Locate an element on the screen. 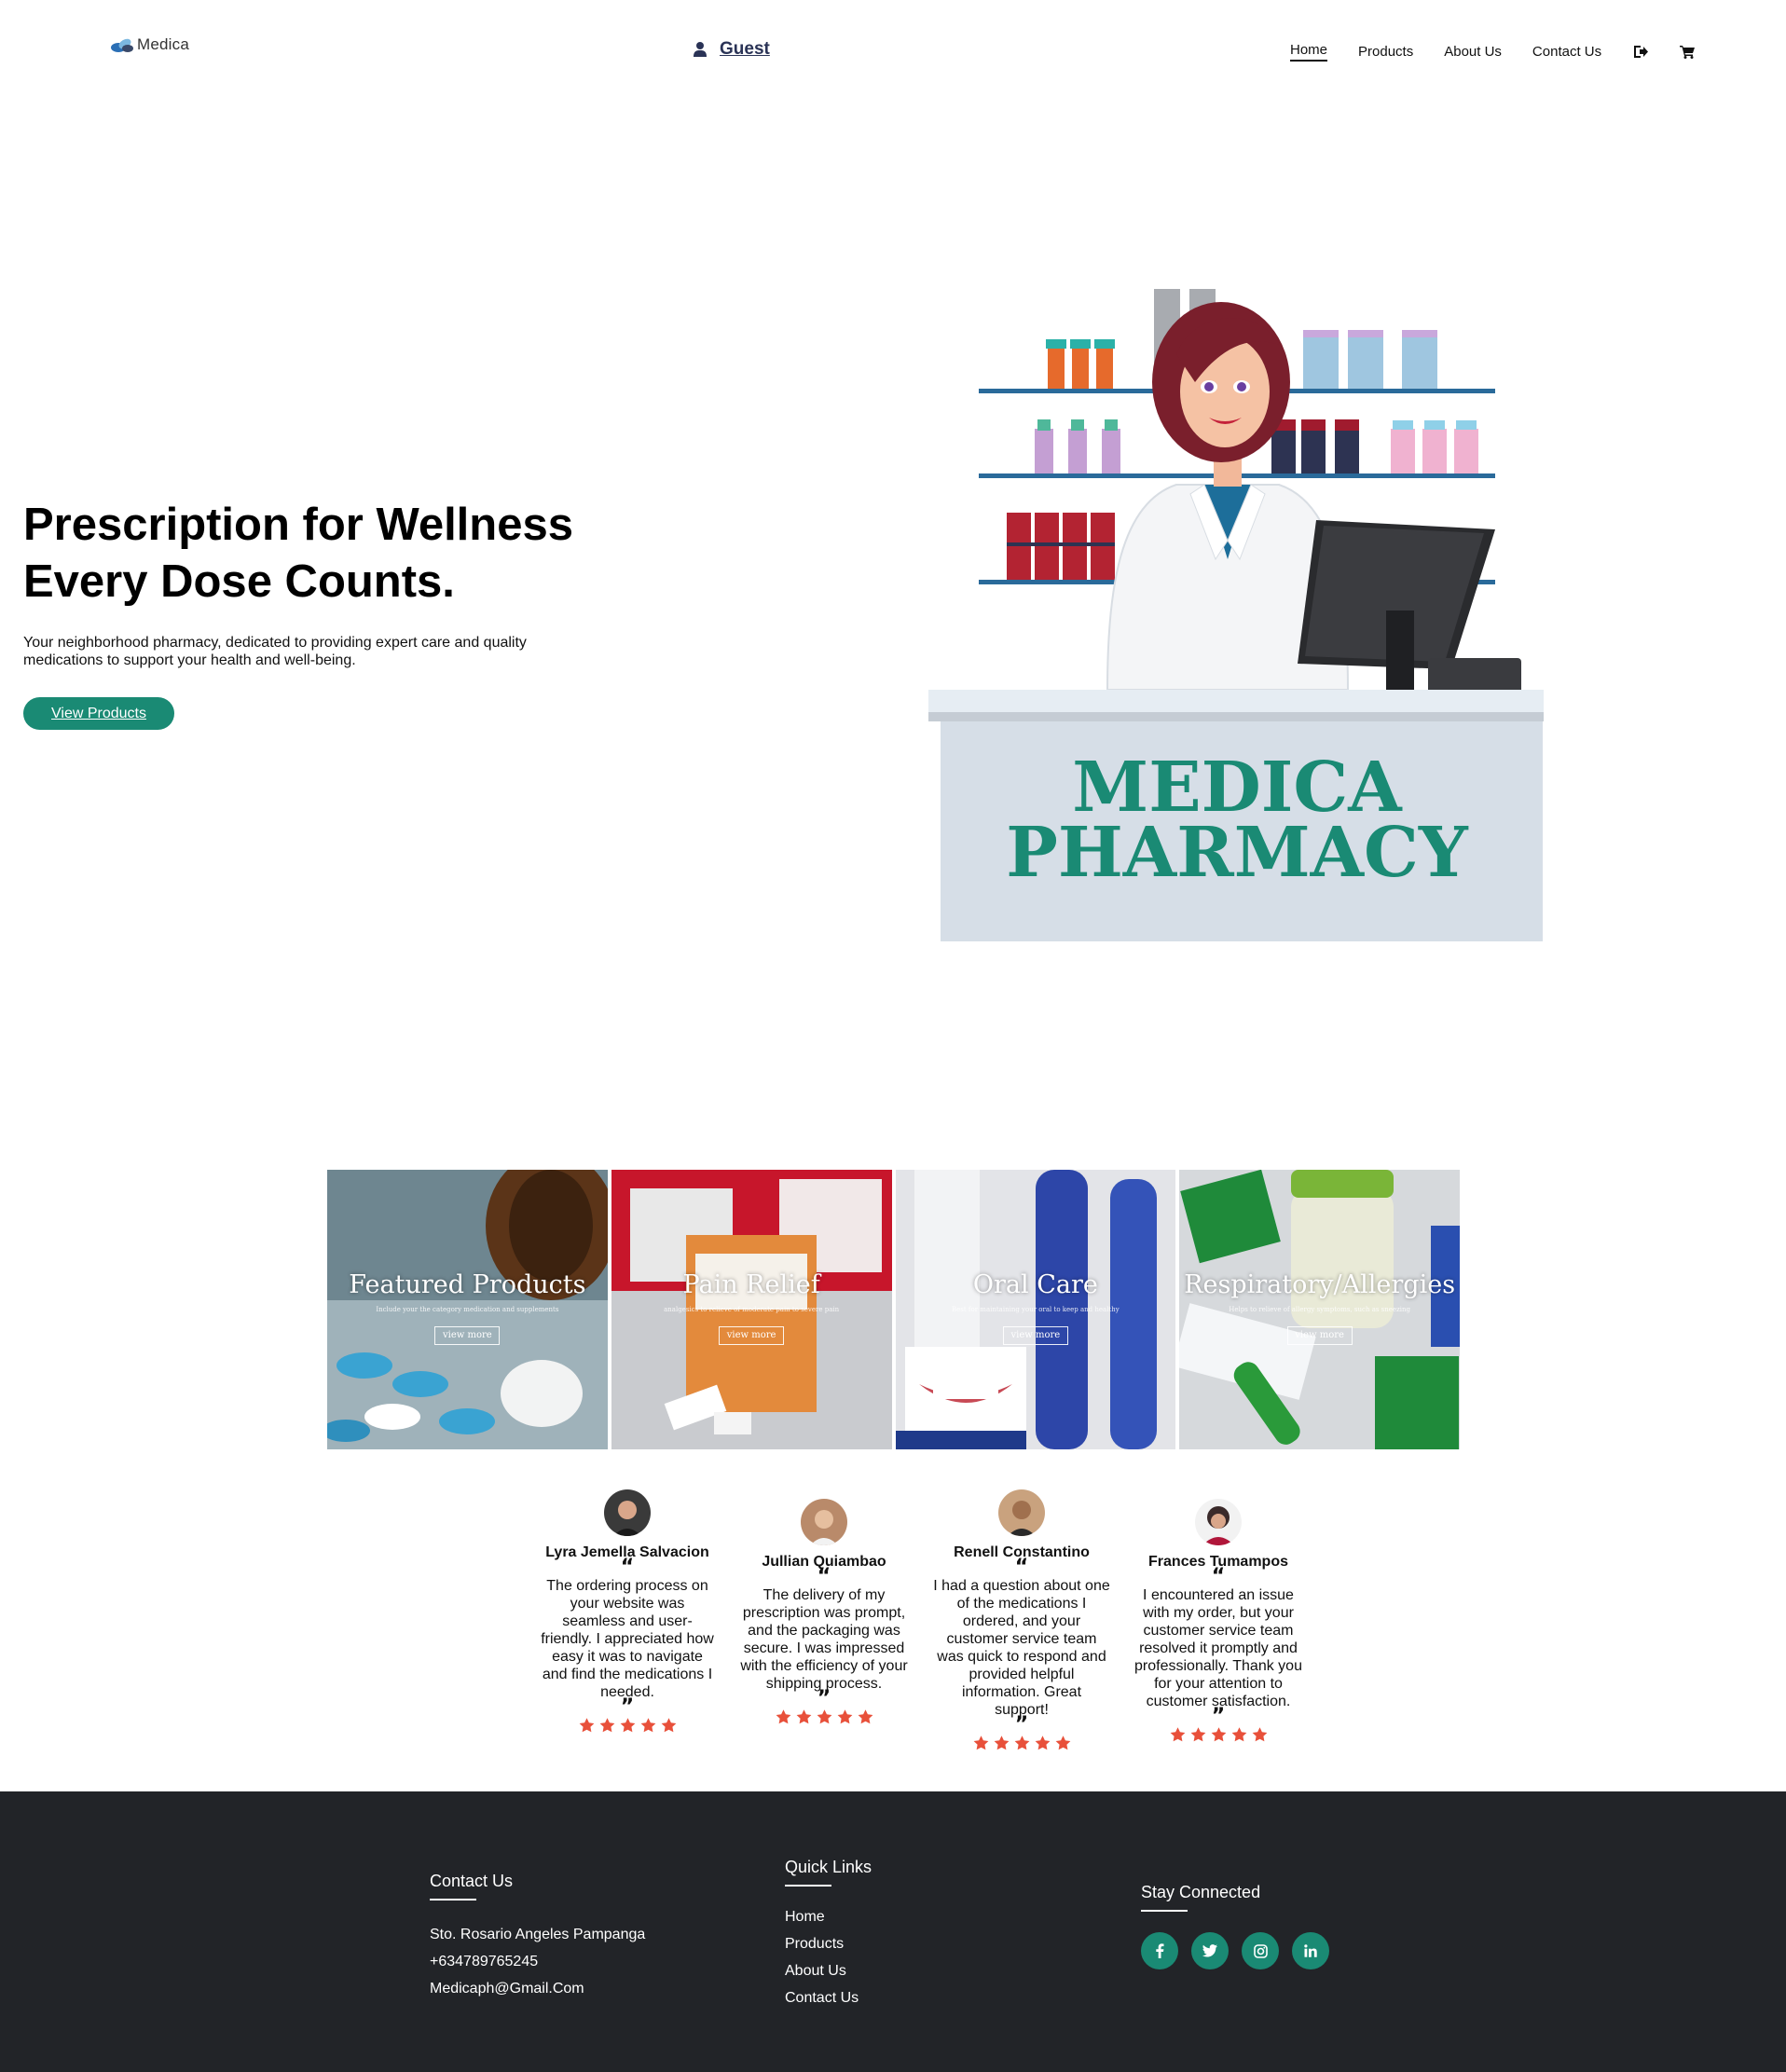 Image resolution: width=1786 pixels, height=2072 pixels. nav-products: Products is located at coordinates (1385, 52).